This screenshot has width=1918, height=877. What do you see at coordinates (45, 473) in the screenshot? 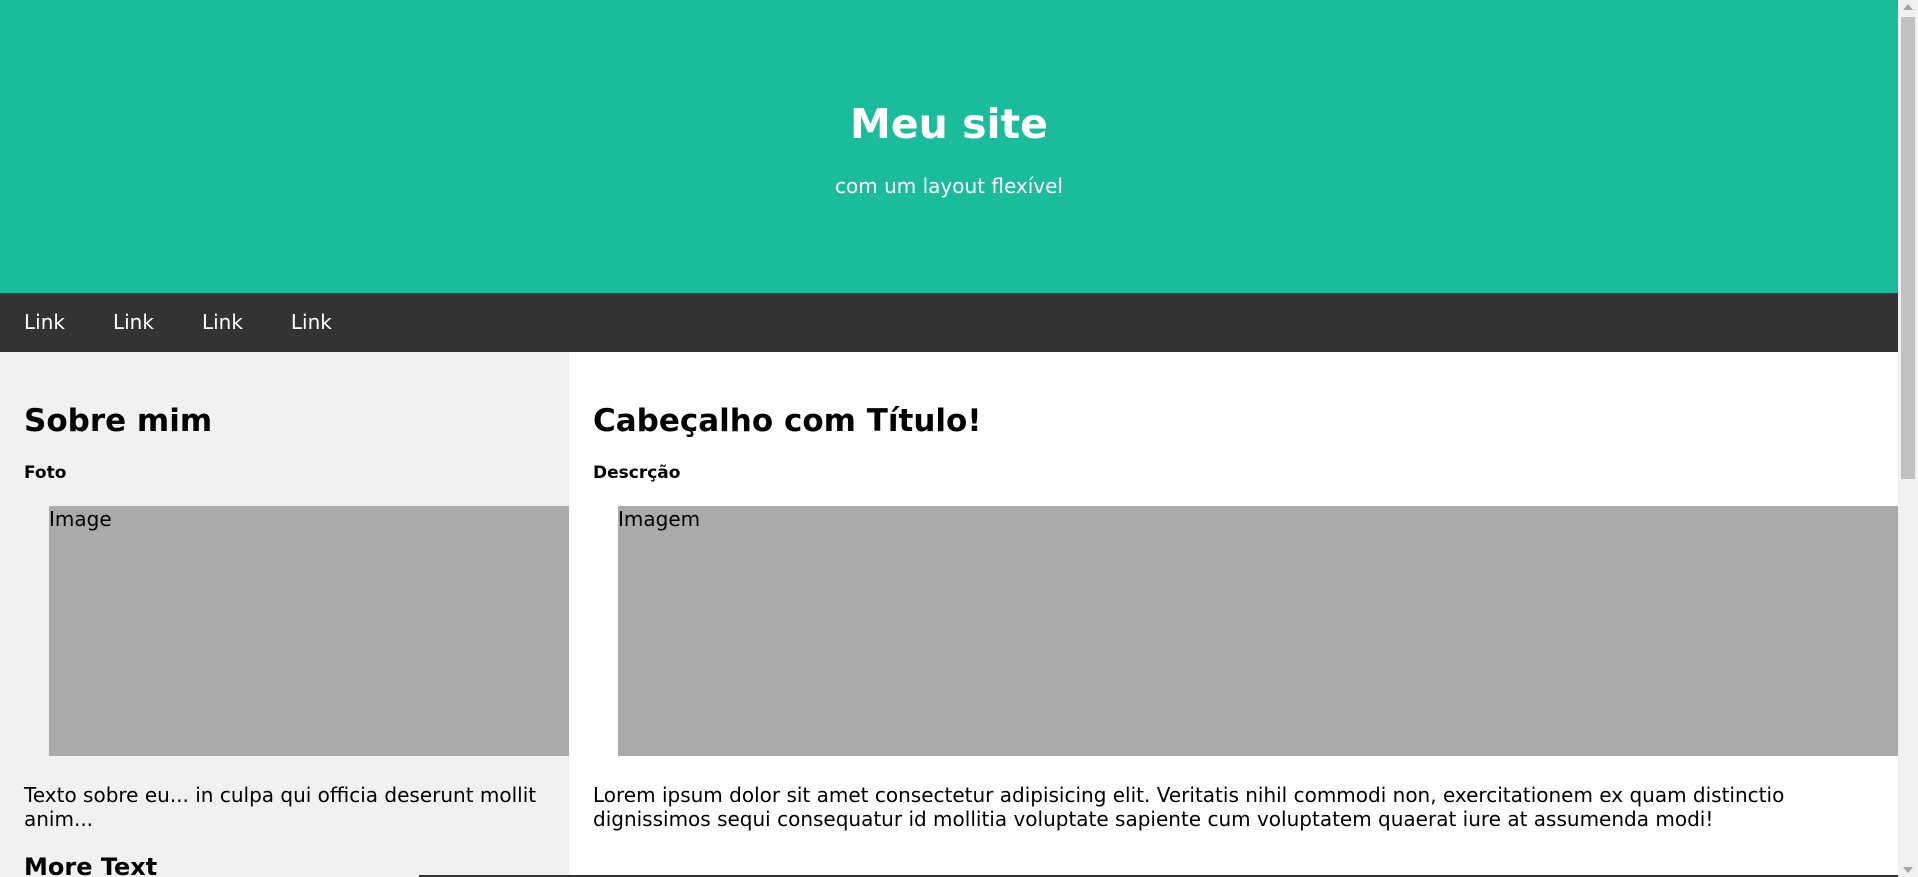
I see `sidebar-subtitle: Foto` at bounding box center [45, 473].